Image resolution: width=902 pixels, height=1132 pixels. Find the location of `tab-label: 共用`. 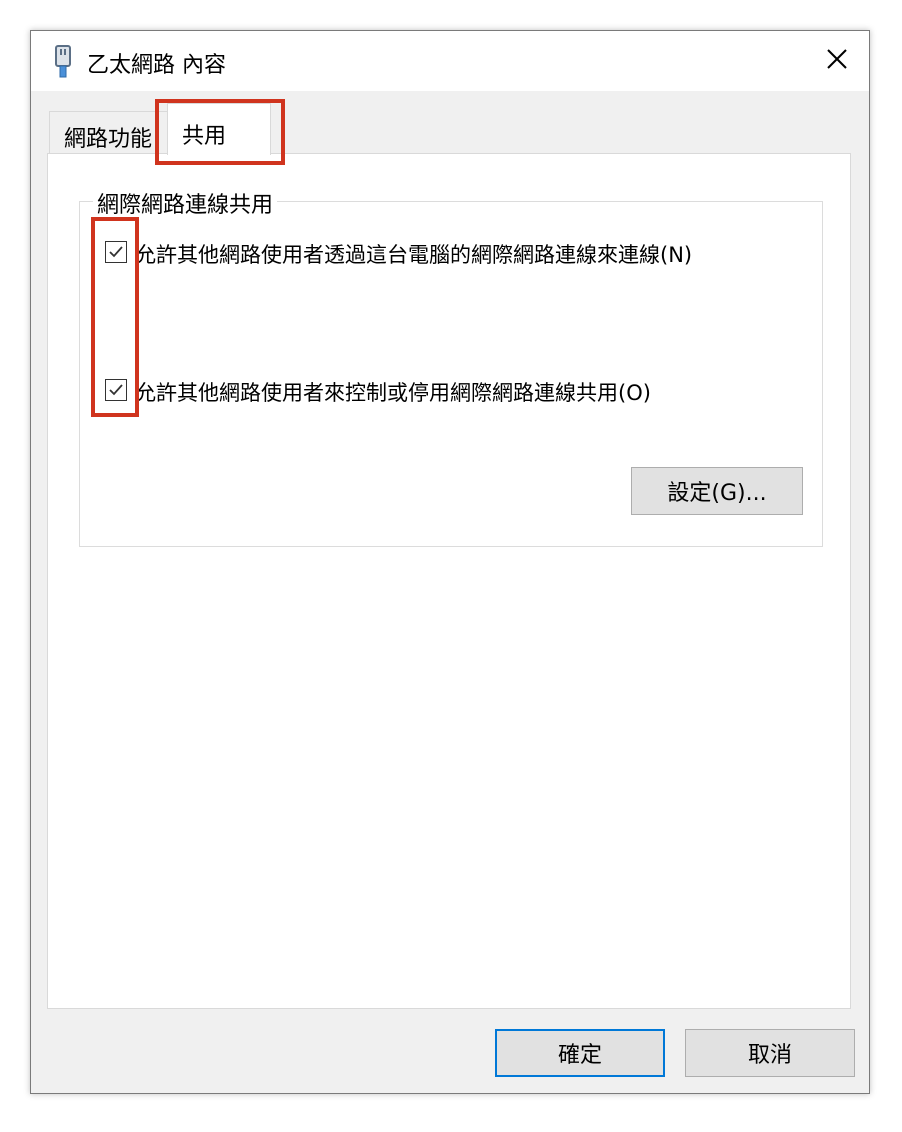

tab-label: 共用 is located at coordinates (204, 136).